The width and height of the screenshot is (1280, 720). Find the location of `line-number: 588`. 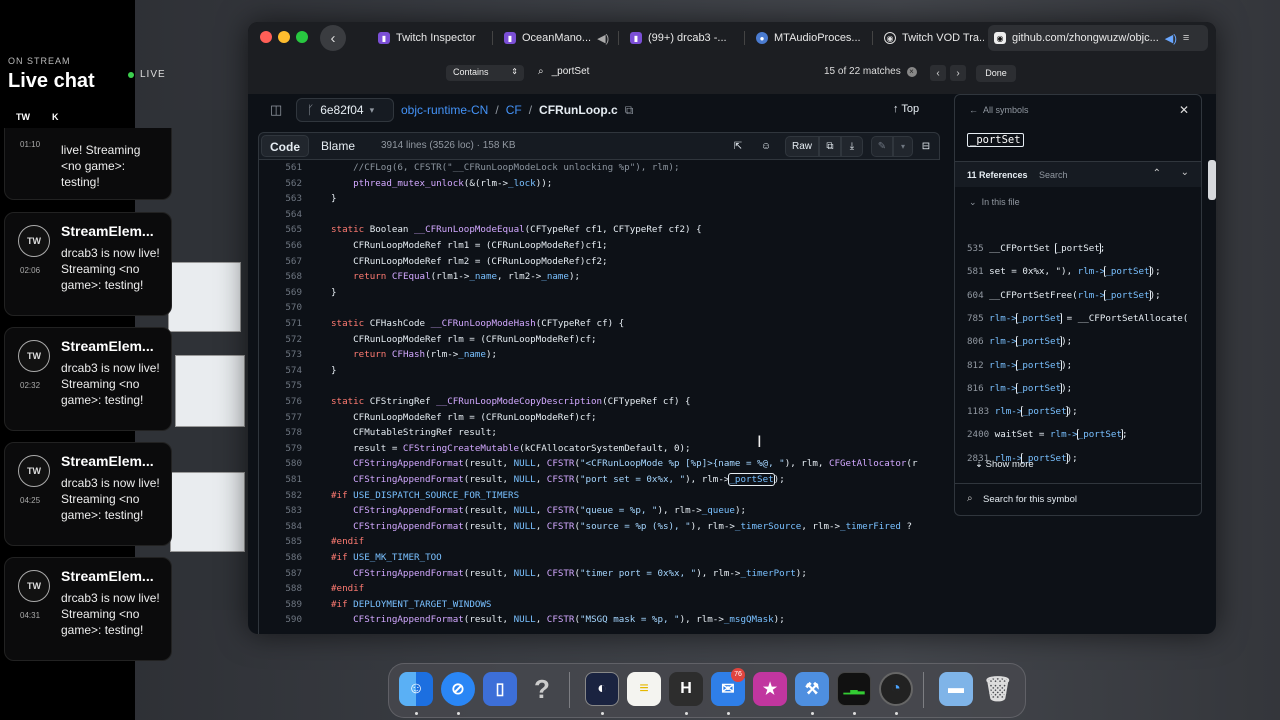

line-number: 588 is located at coordinates (280, 589).